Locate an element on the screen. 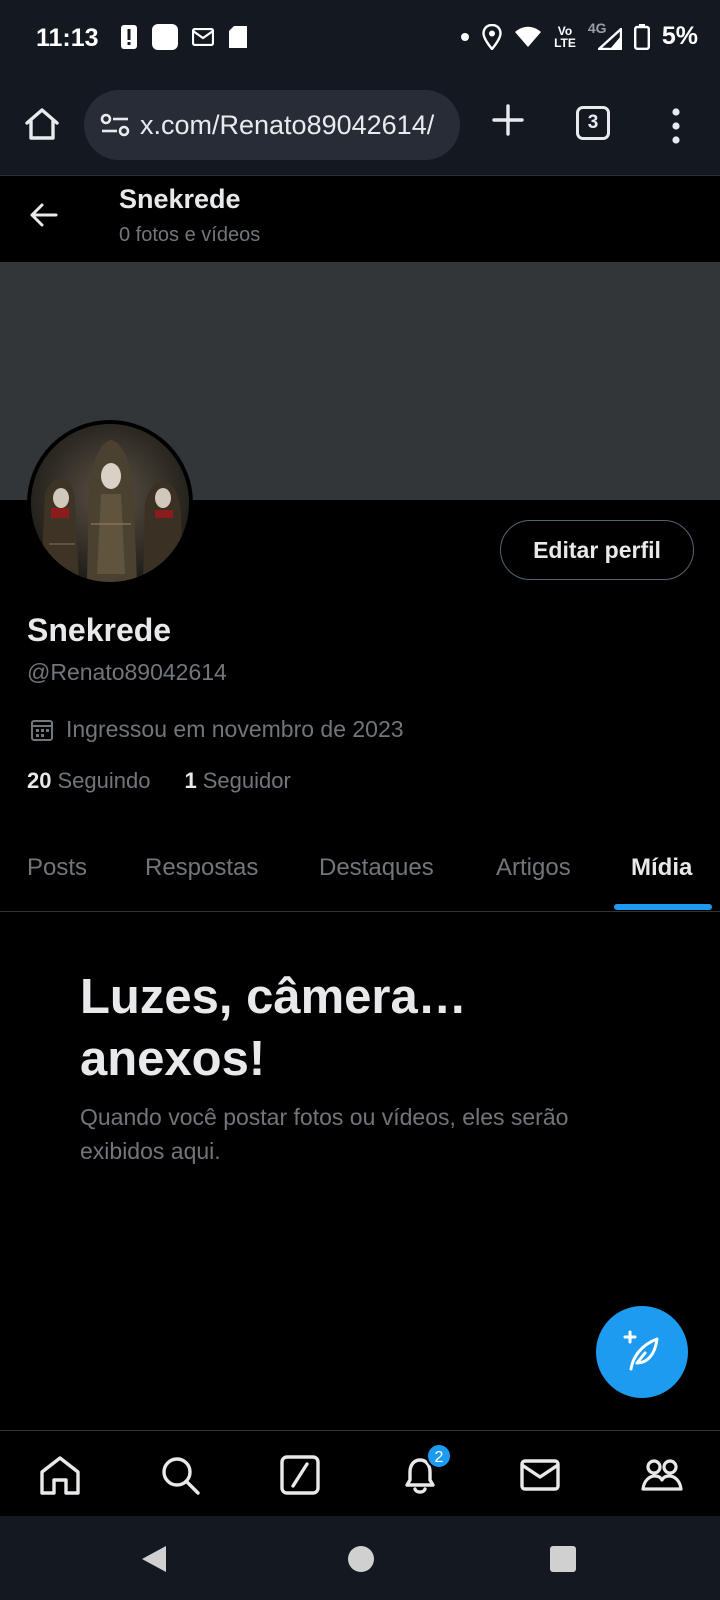 The width and height of the screenshot is (720, 1600). address-bar: x.com/Renato89042614/ is located at coordinates (272, 125).